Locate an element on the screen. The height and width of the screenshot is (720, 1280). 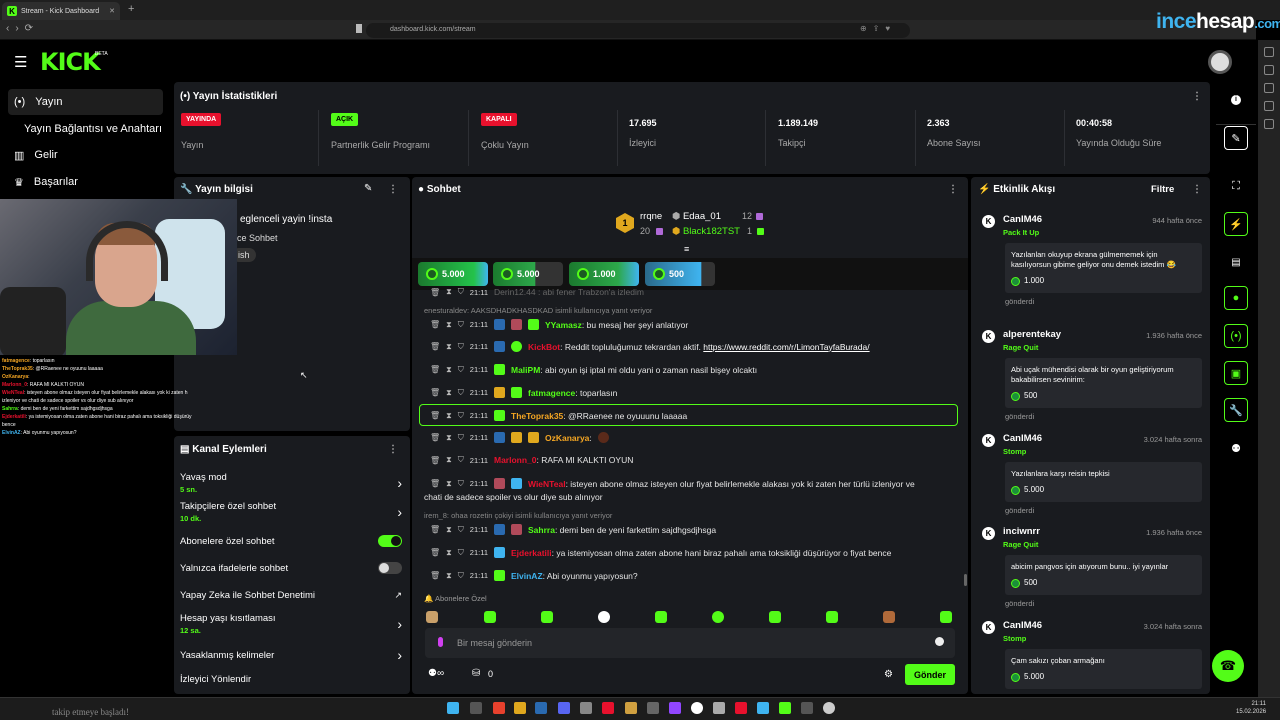
username: YYamasz is located at coordinates (563, 325).